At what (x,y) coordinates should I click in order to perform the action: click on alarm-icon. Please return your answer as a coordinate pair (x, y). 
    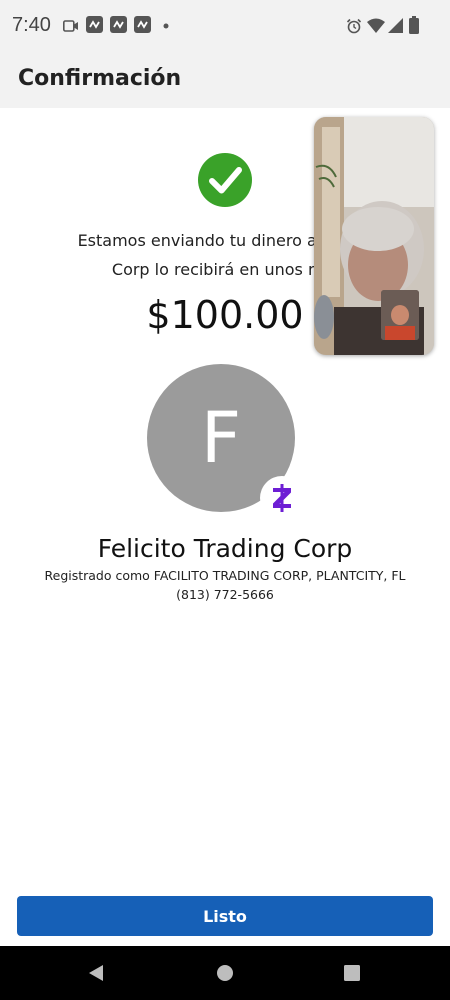
    Looking at the image, I should click on (354, 26).